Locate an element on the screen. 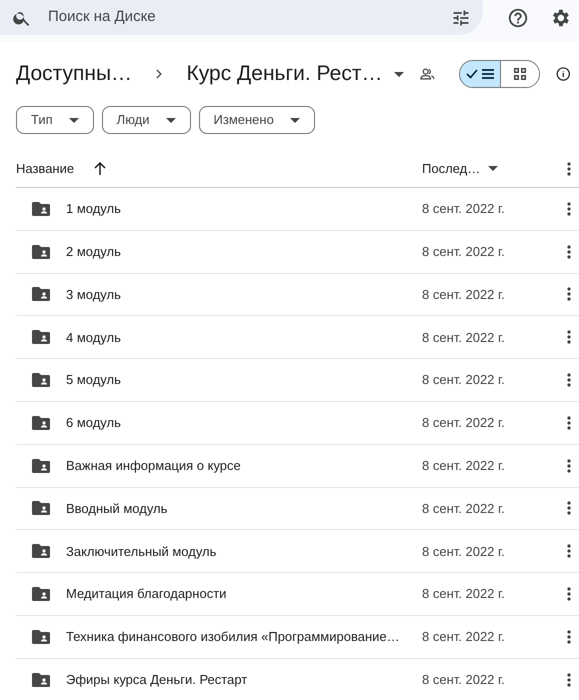 The height and width of the screenshot is (700, 579). folder-row: 5 модуль 8 сент. 2022 г. is located at coordinates (297, 380).